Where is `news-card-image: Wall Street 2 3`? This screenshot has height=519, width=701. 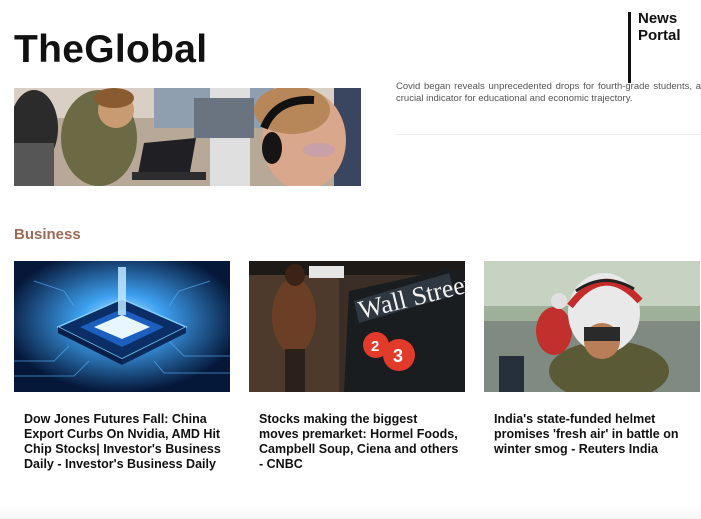
news-card-image: Wall Street 2 3 is located at coordinates (357, 326).